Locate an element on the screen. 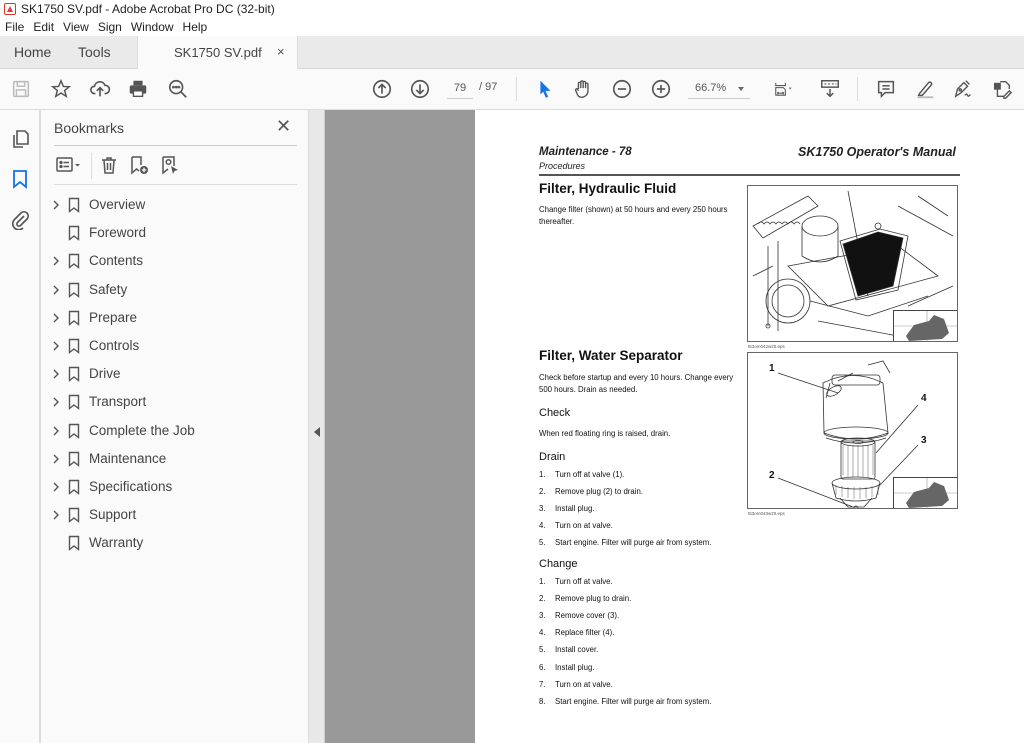 The width and height of the screenshot is (1024, 743). bookmark-item: Prepare is located at coordinates (175, 318).